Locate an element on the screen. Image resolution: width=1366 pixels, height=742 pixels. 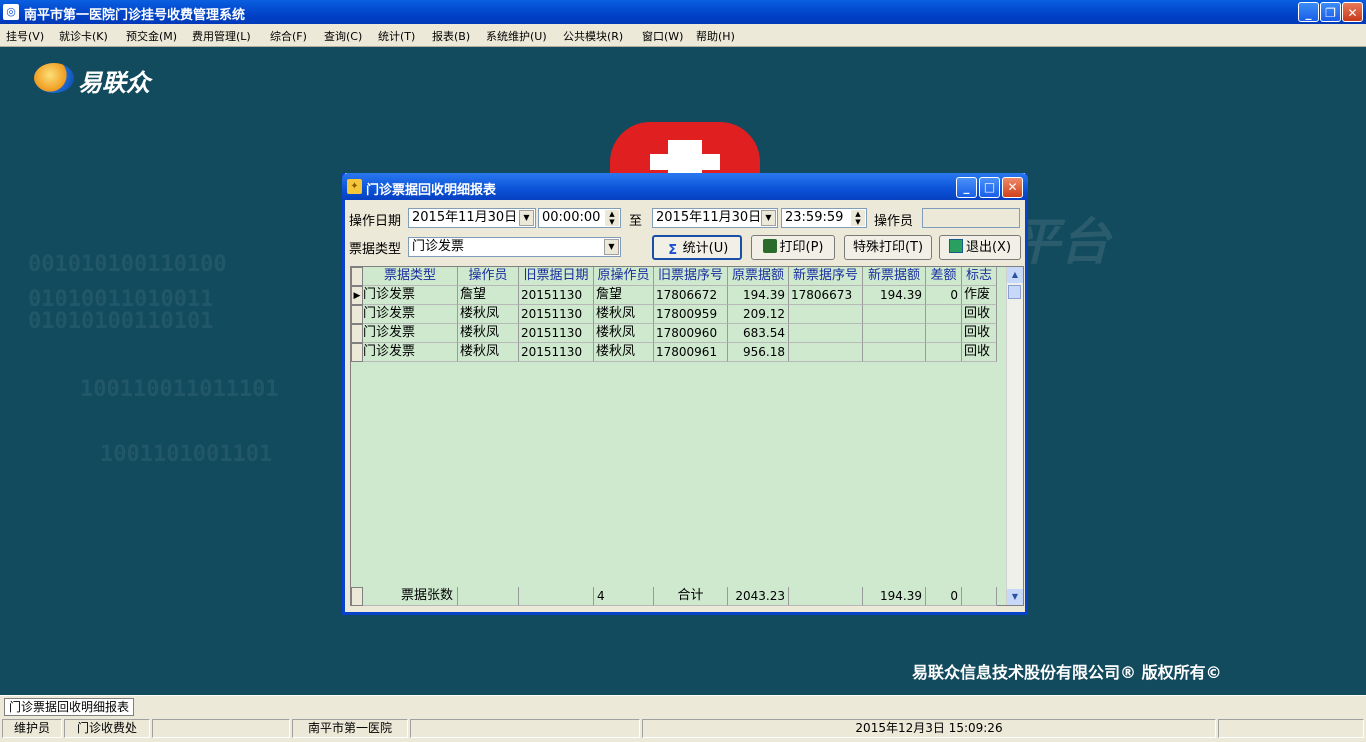
dialog-minimize-button: _ is located at coordinates (966, 187).